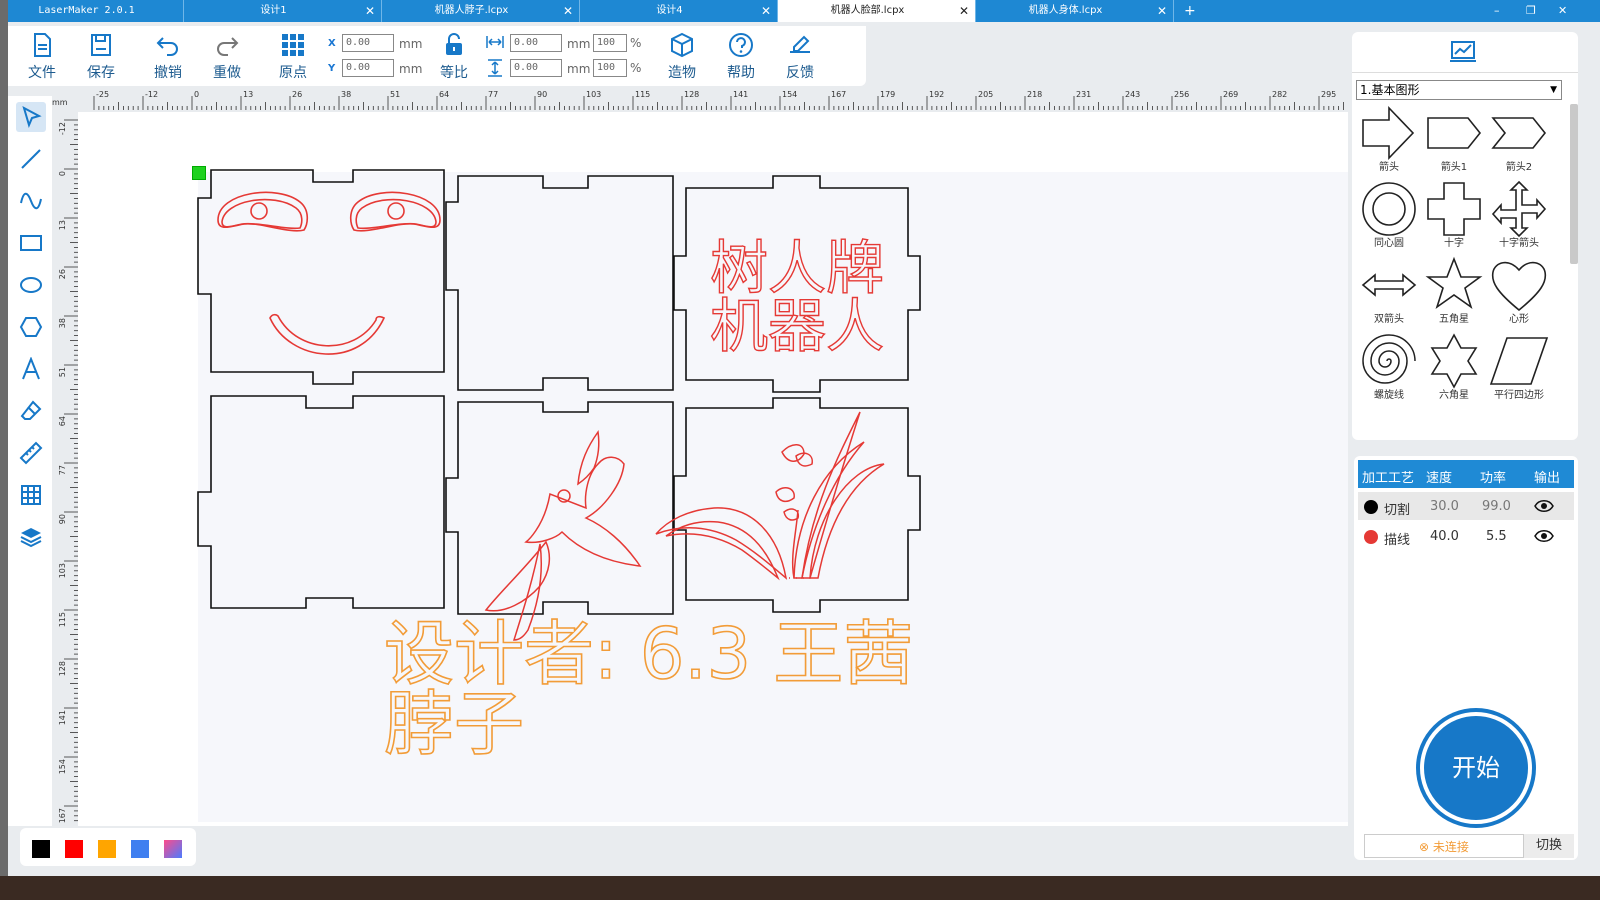 This screenshot has width=1600, height=900. What do you see at coordinates (283, 11) in the screenshot?
I see `tab-design1: 设计1 ✕` at bounding box center [283, 11].